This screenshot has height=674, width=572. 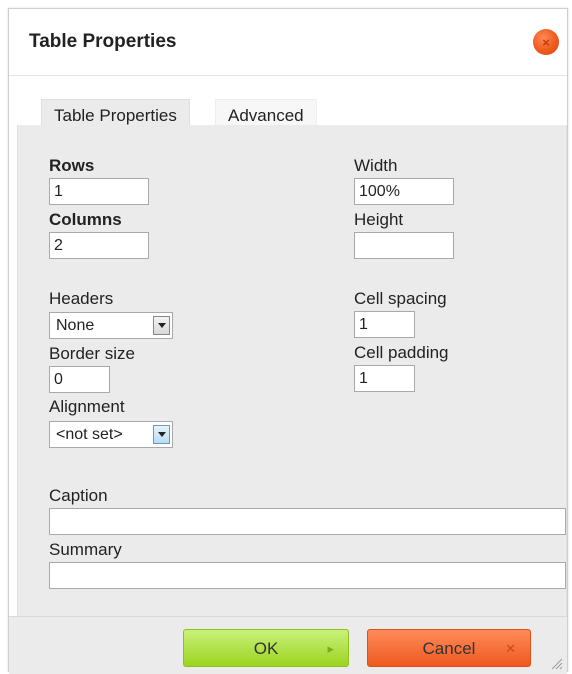 What do you see at coordinates (307, 575) in the screenshot?
I see `summary-input` at bounding box center [307, 575].